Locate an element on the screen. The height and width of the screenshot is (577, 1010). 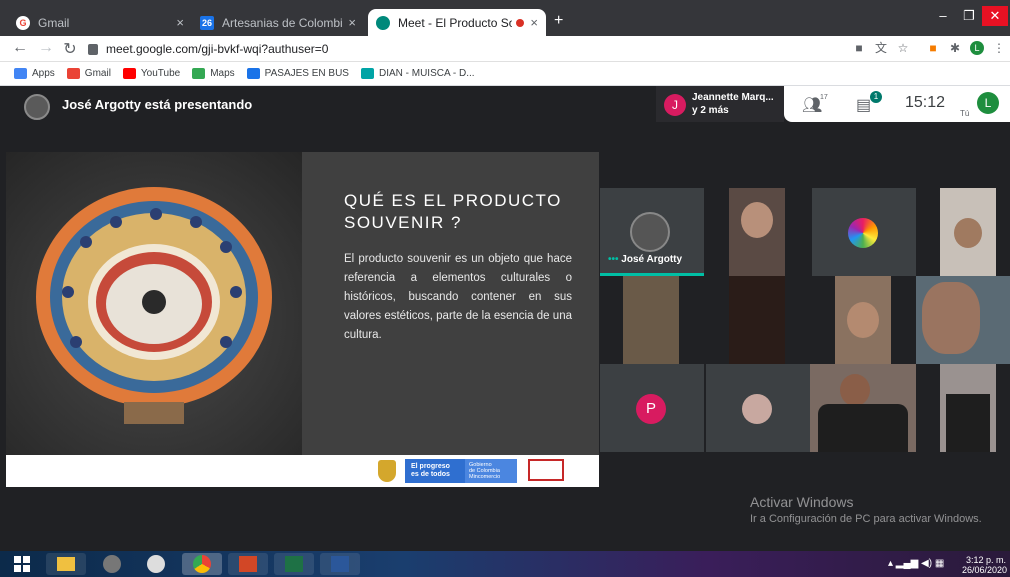
bus-icon is located at coordinates (253, 73).